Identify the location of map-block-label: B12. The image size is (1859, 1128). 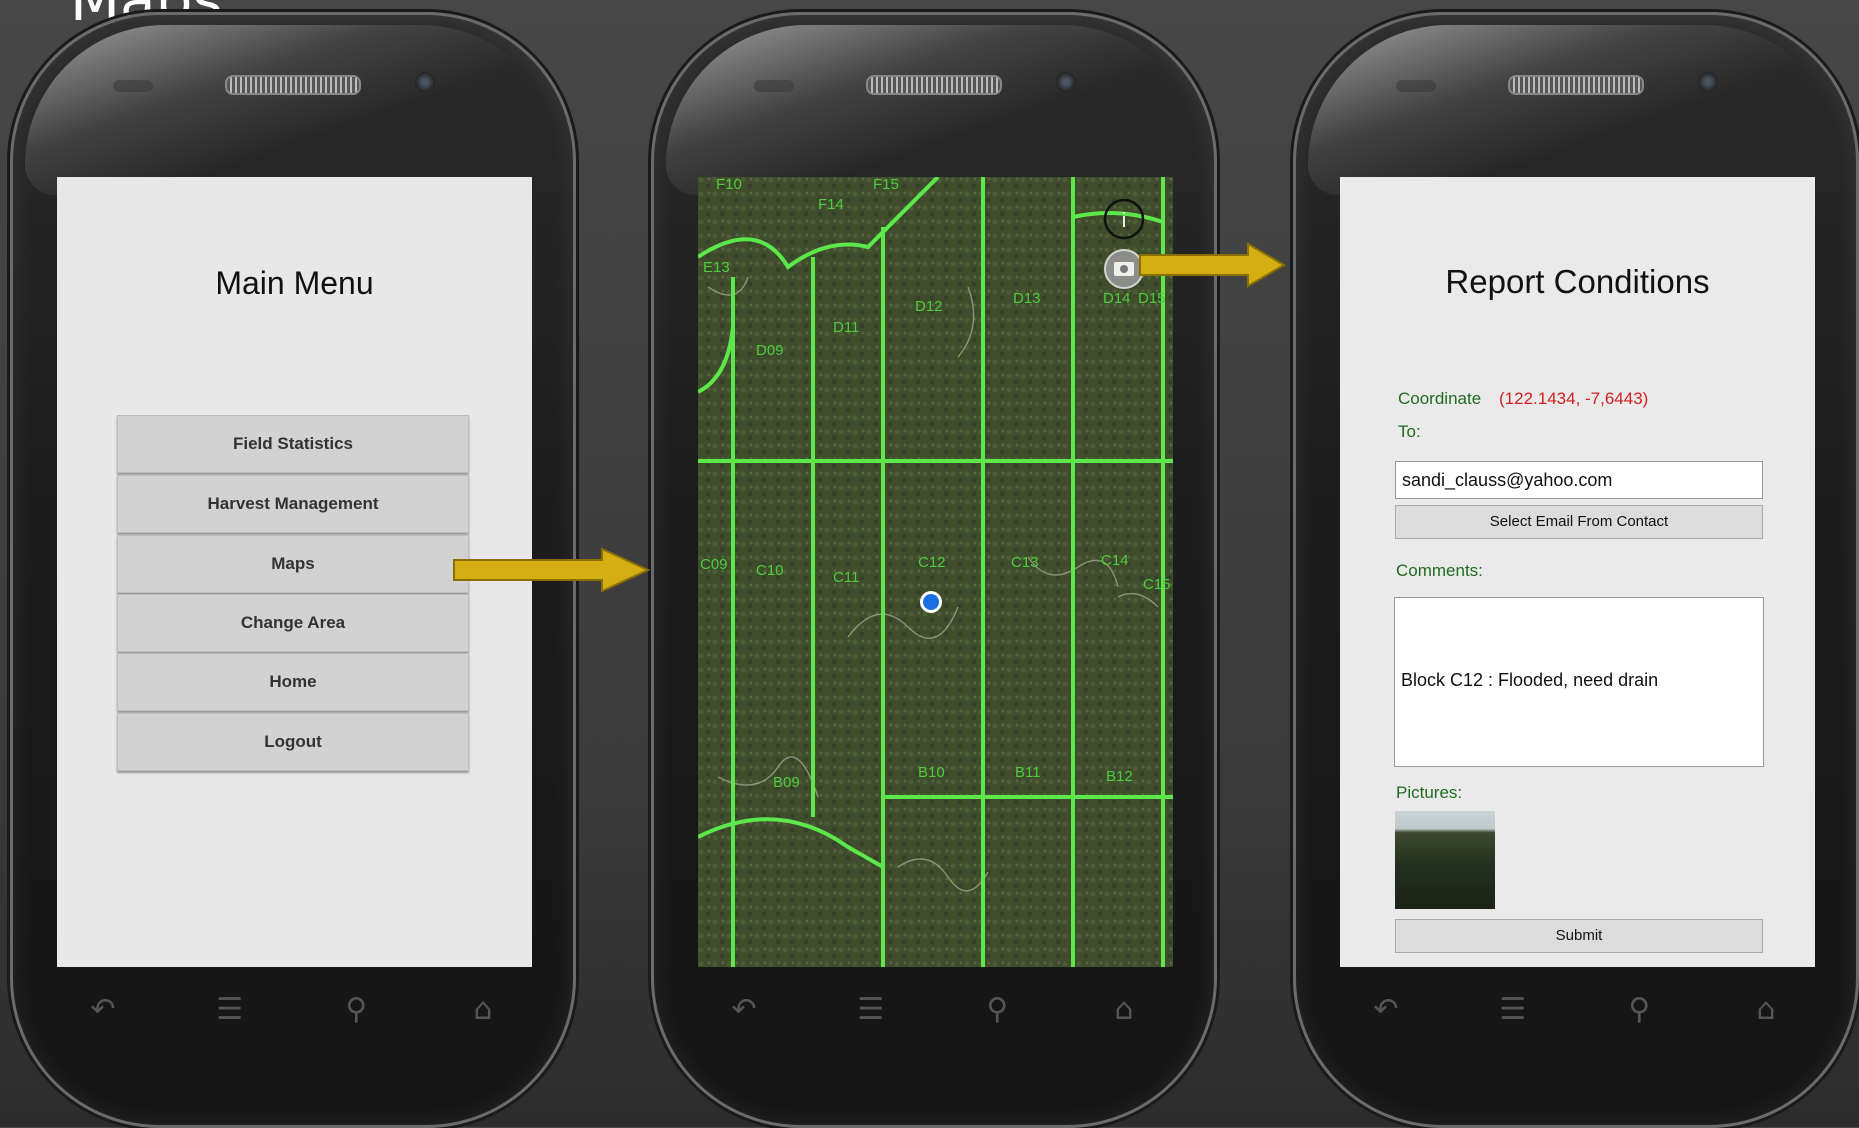
(1119, 776).